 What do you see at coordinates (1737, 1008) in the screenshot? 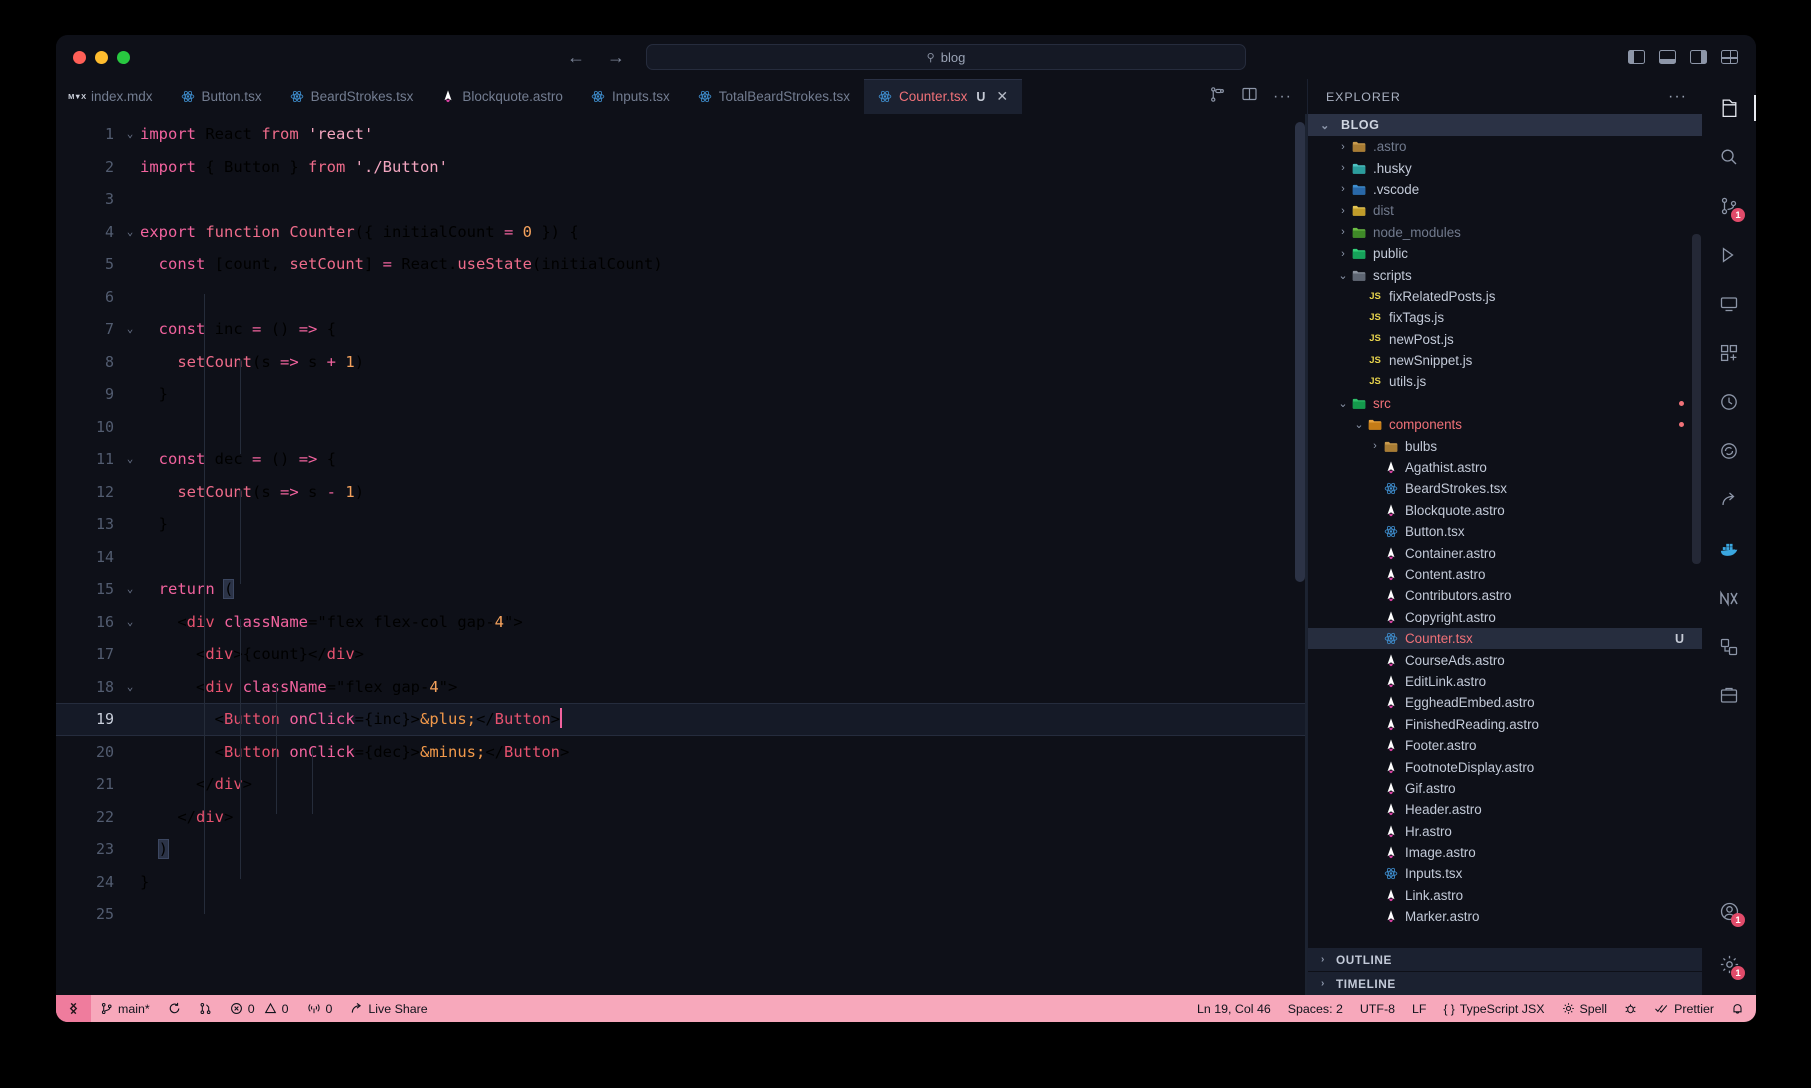
I see `notifications-status` at bounding box center [1737, 1008].